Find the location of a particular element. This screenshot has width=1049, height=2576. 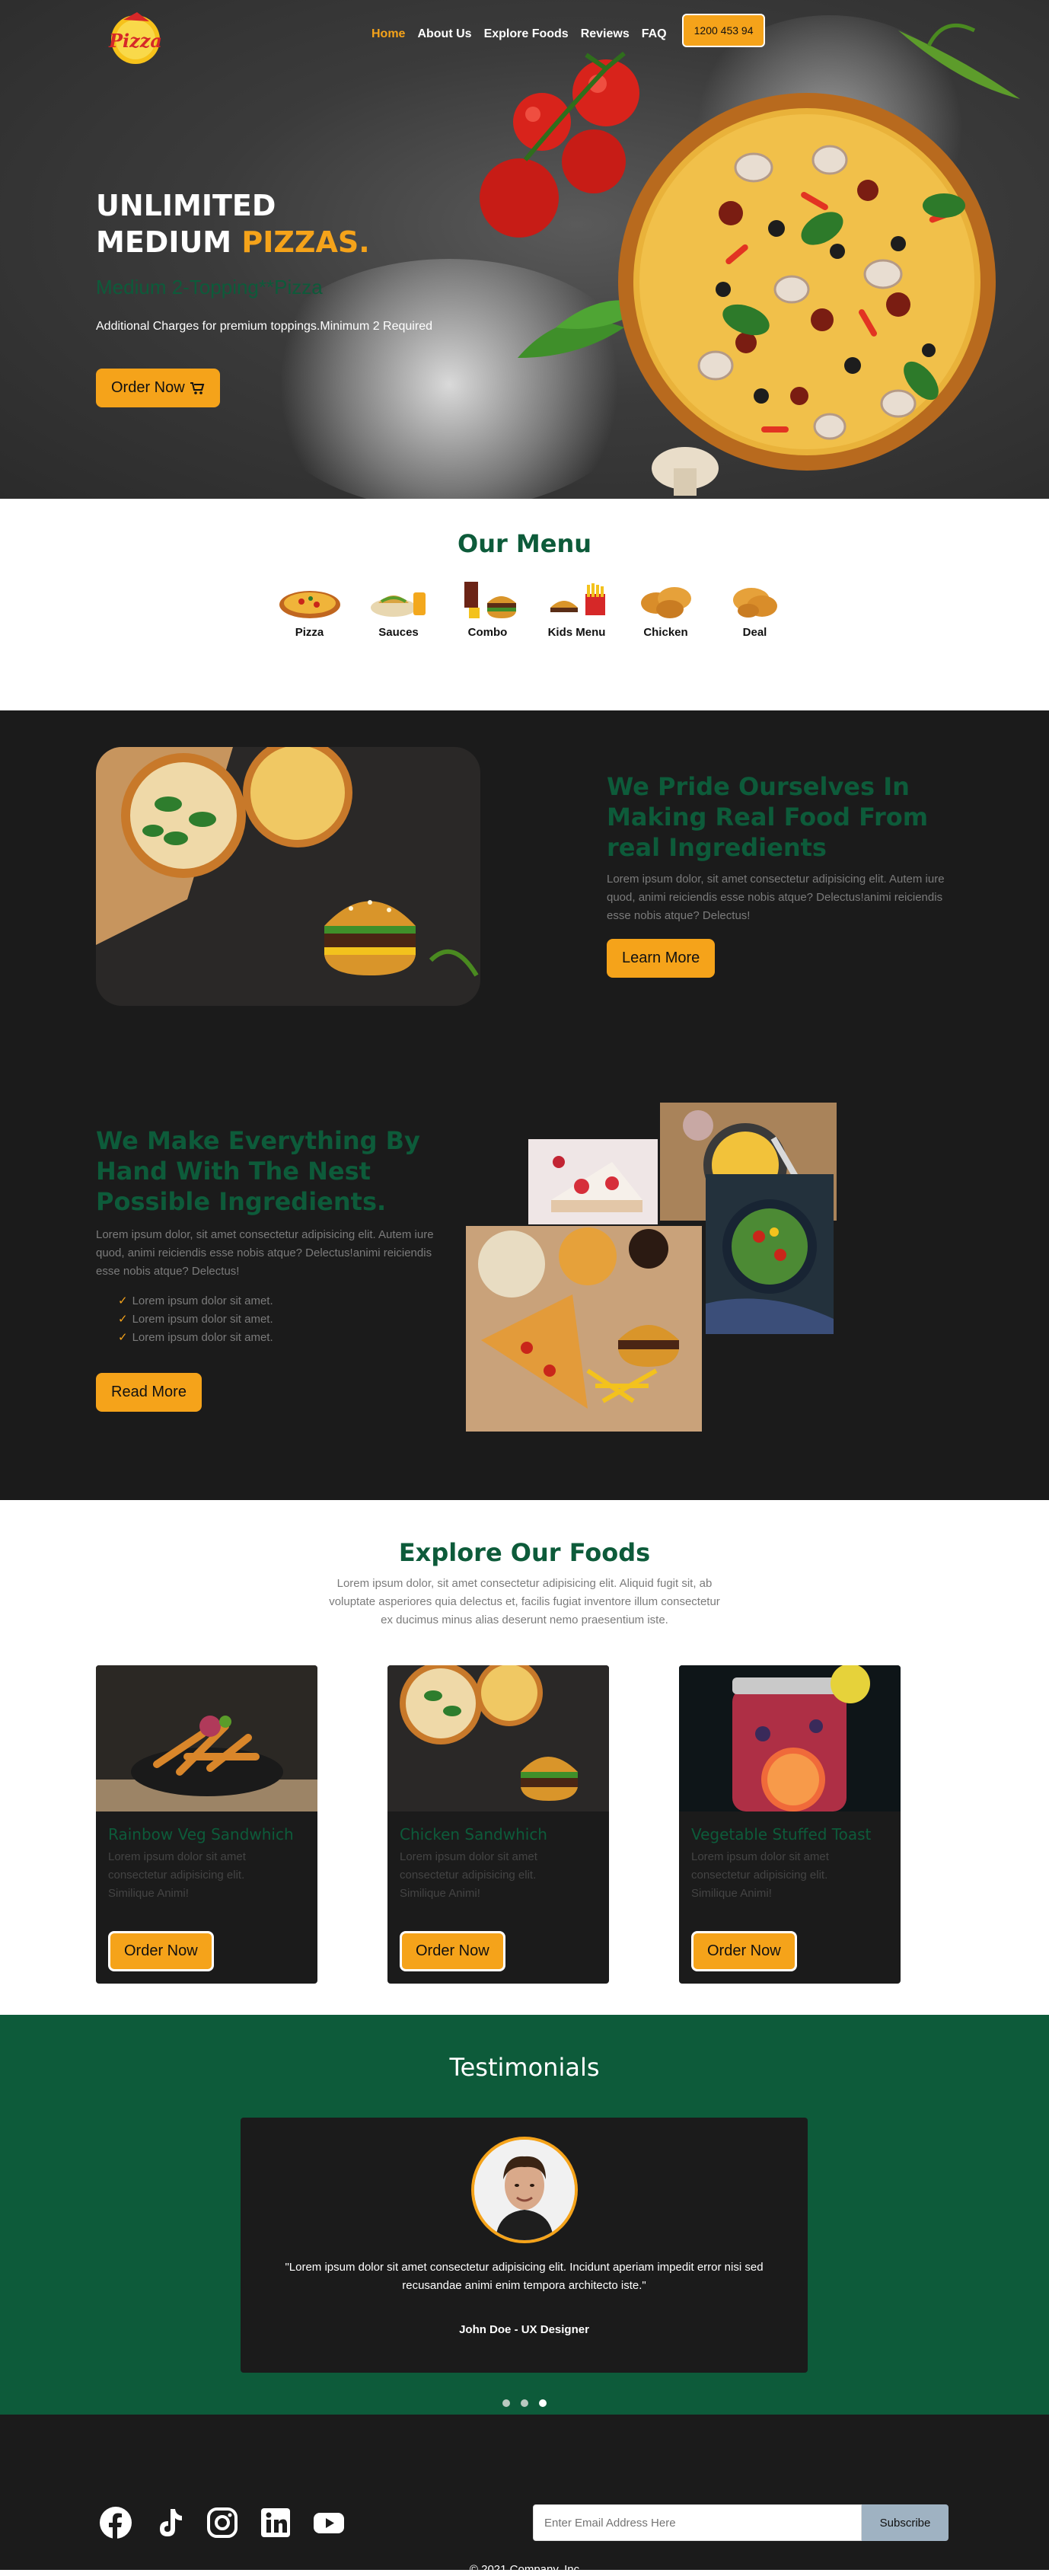

read-more-button: Read More is located at coordinates (149, 1392).